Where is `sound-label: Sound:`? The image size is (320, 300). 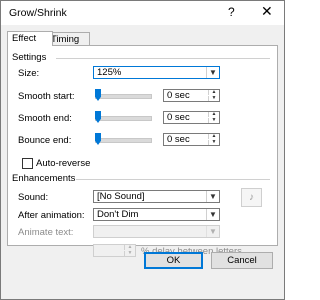
sound-label: Sound: is located at coordinates (33, 197).